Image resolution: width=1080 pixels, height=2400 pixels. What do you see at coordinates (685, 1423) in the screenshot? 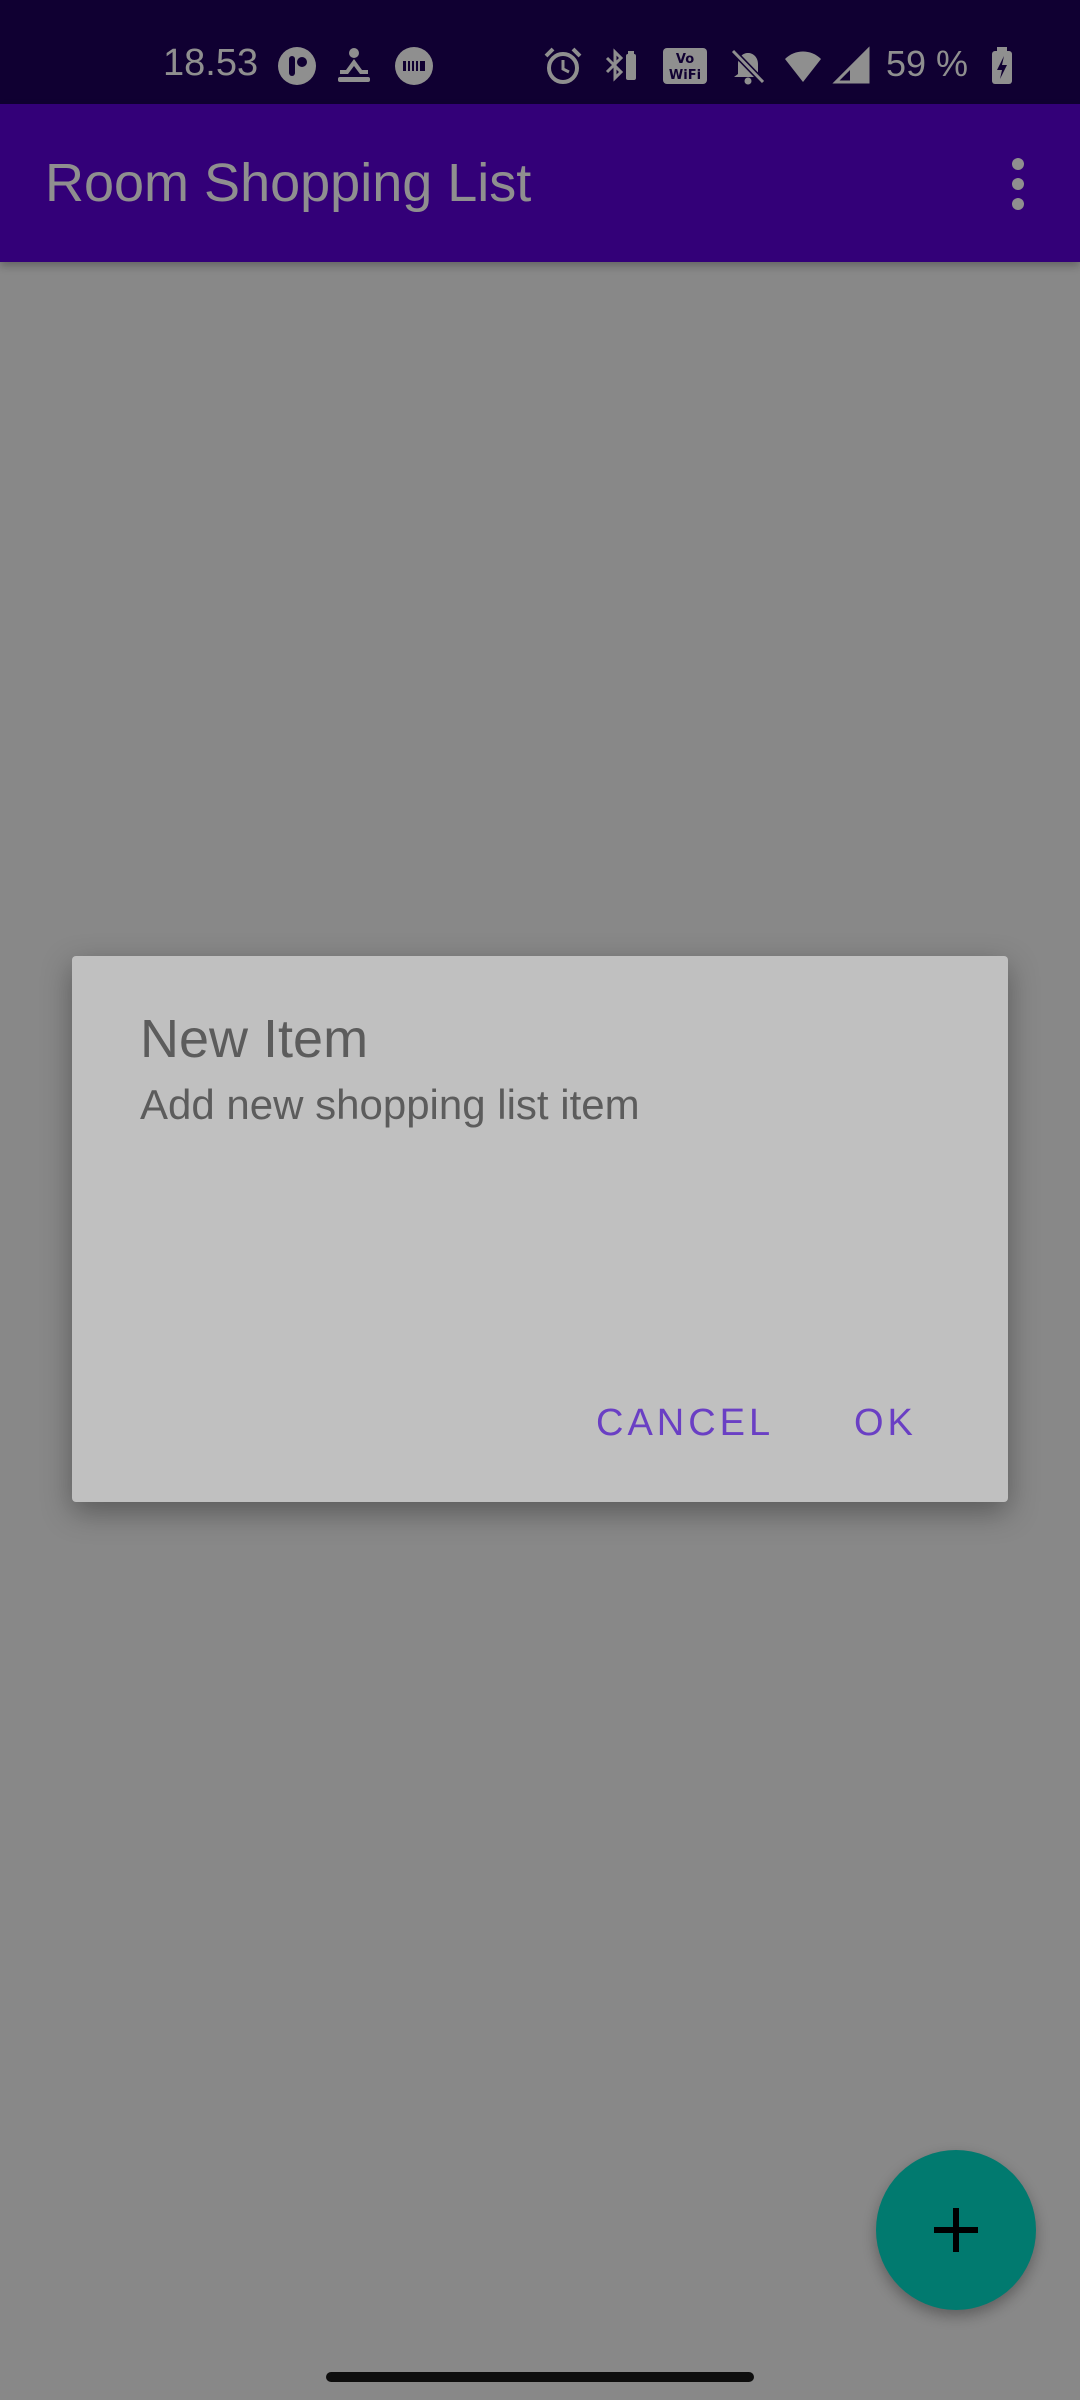
I see `cancel-button: CANCEL` at bounding box center [685, 1423].